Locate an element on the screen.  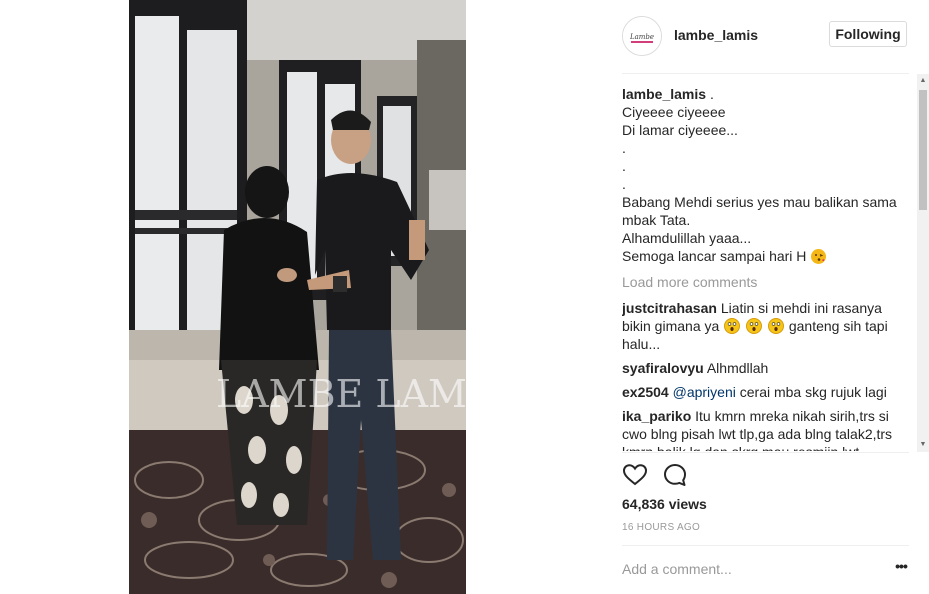
post-header: Lambe lambe_lamis Following is located at coordinates (765, 36).